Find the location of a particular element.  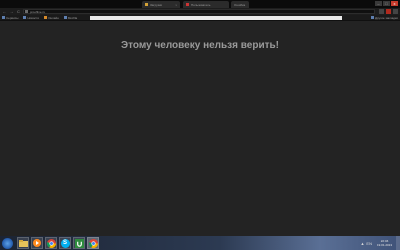

back-button: ← is located at coordinates (4, 11).